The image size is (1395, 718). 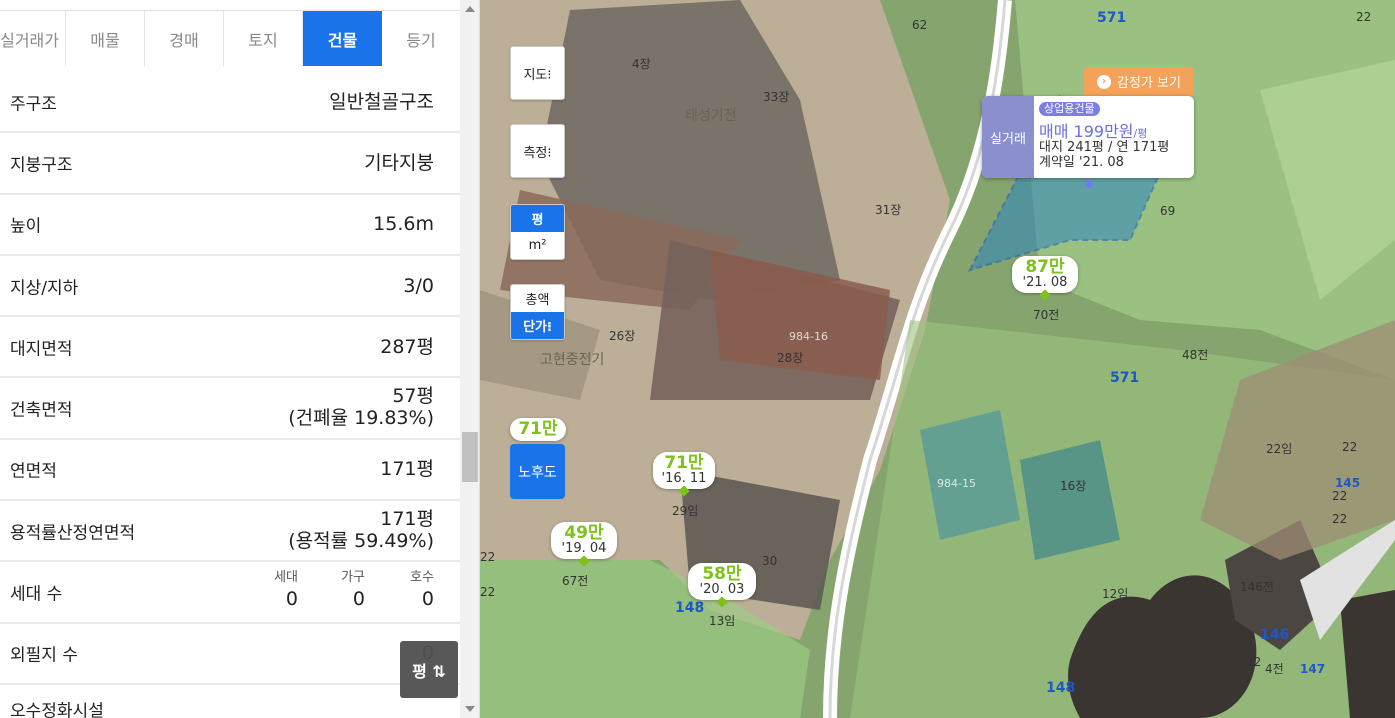 What do you see at coordinates (1279, 449) in the screenshot?
I see `lot-label: 22임` at bounding box center [1279, 449].